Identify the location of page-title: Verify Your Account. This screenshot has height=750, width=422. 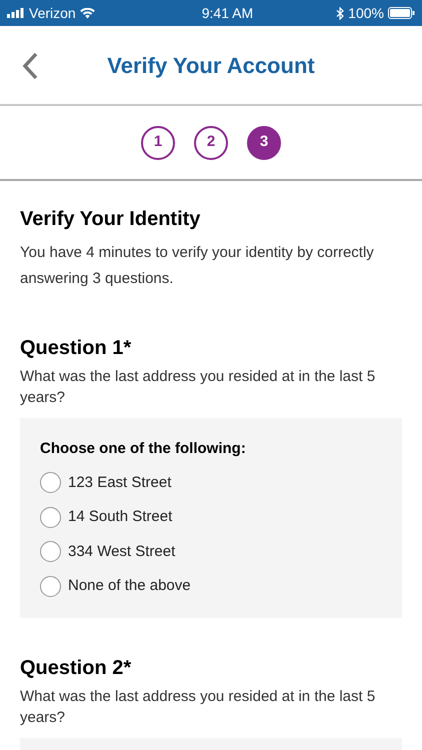
(211, 66).